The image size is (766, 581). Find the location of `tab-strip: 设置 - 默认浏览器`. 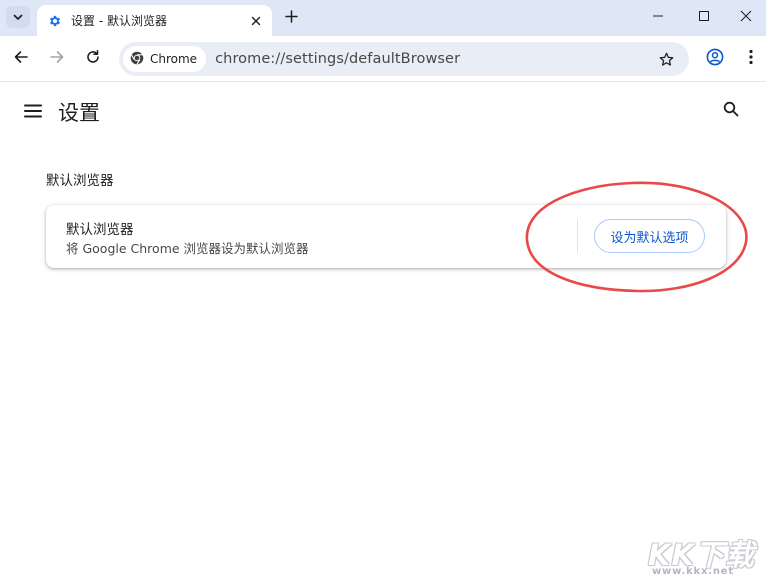

tab-strip: 设置 - 默认浏览器 is located at coordinates (383, 18).